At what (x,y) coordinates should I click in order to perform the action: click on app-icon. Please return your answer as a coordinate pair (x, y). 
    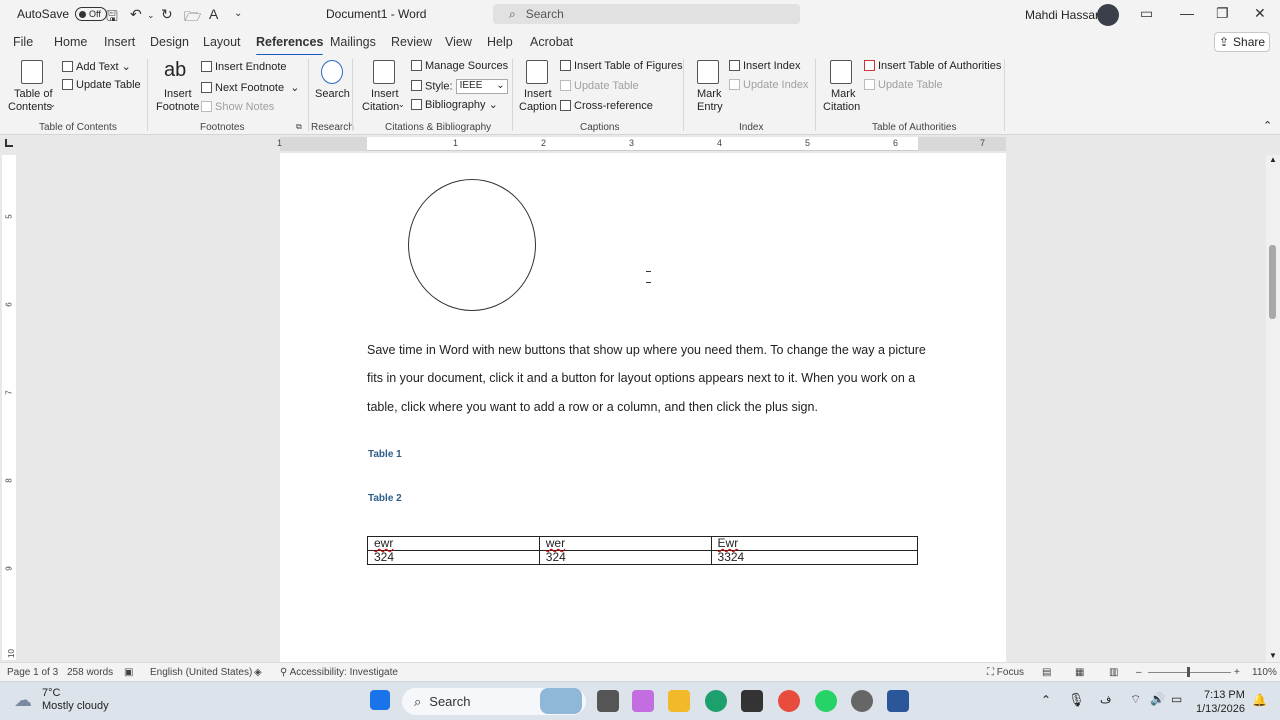
    Looking at the image, I should click on (752, 701).